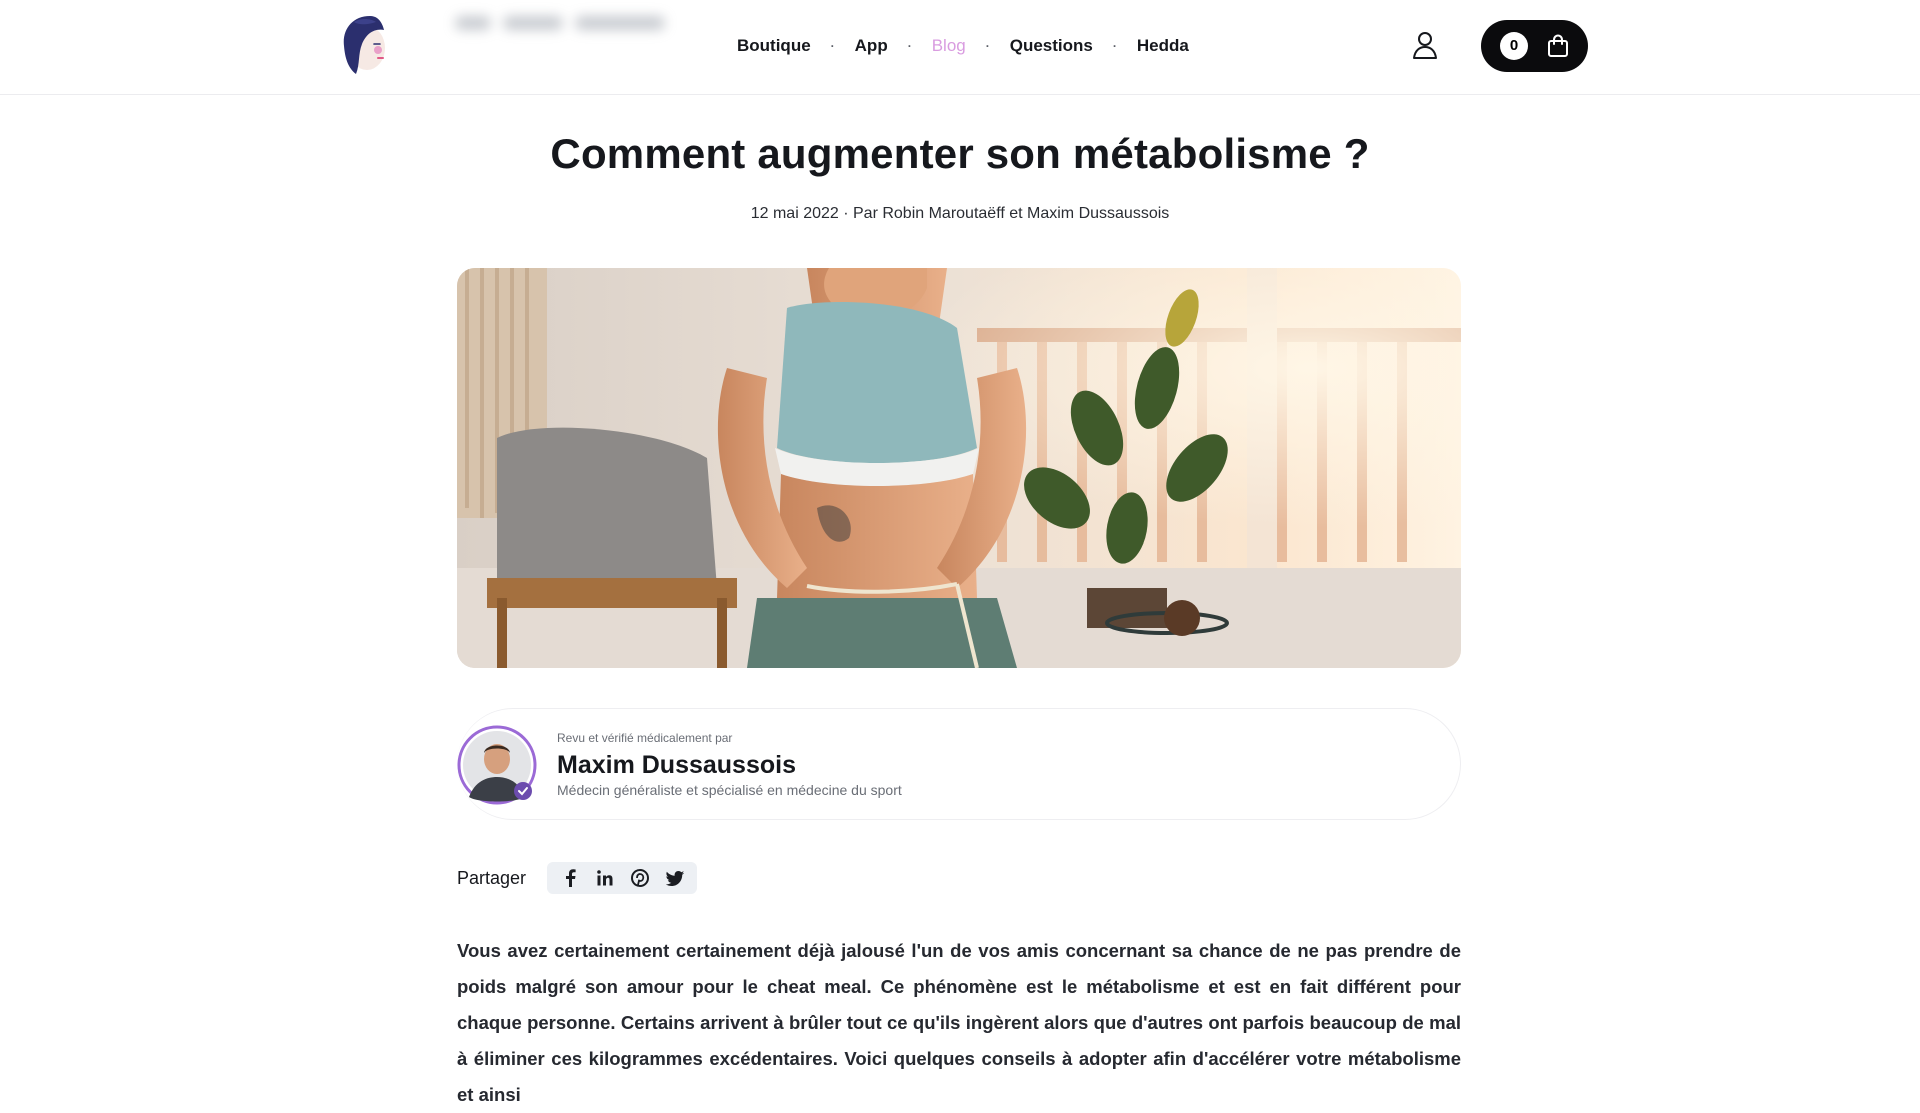 This screenshot has height=1113, width=1920. Describe the element at coordinates (365, 45) in the screenshot. I see `face-logo-icon` at that location.